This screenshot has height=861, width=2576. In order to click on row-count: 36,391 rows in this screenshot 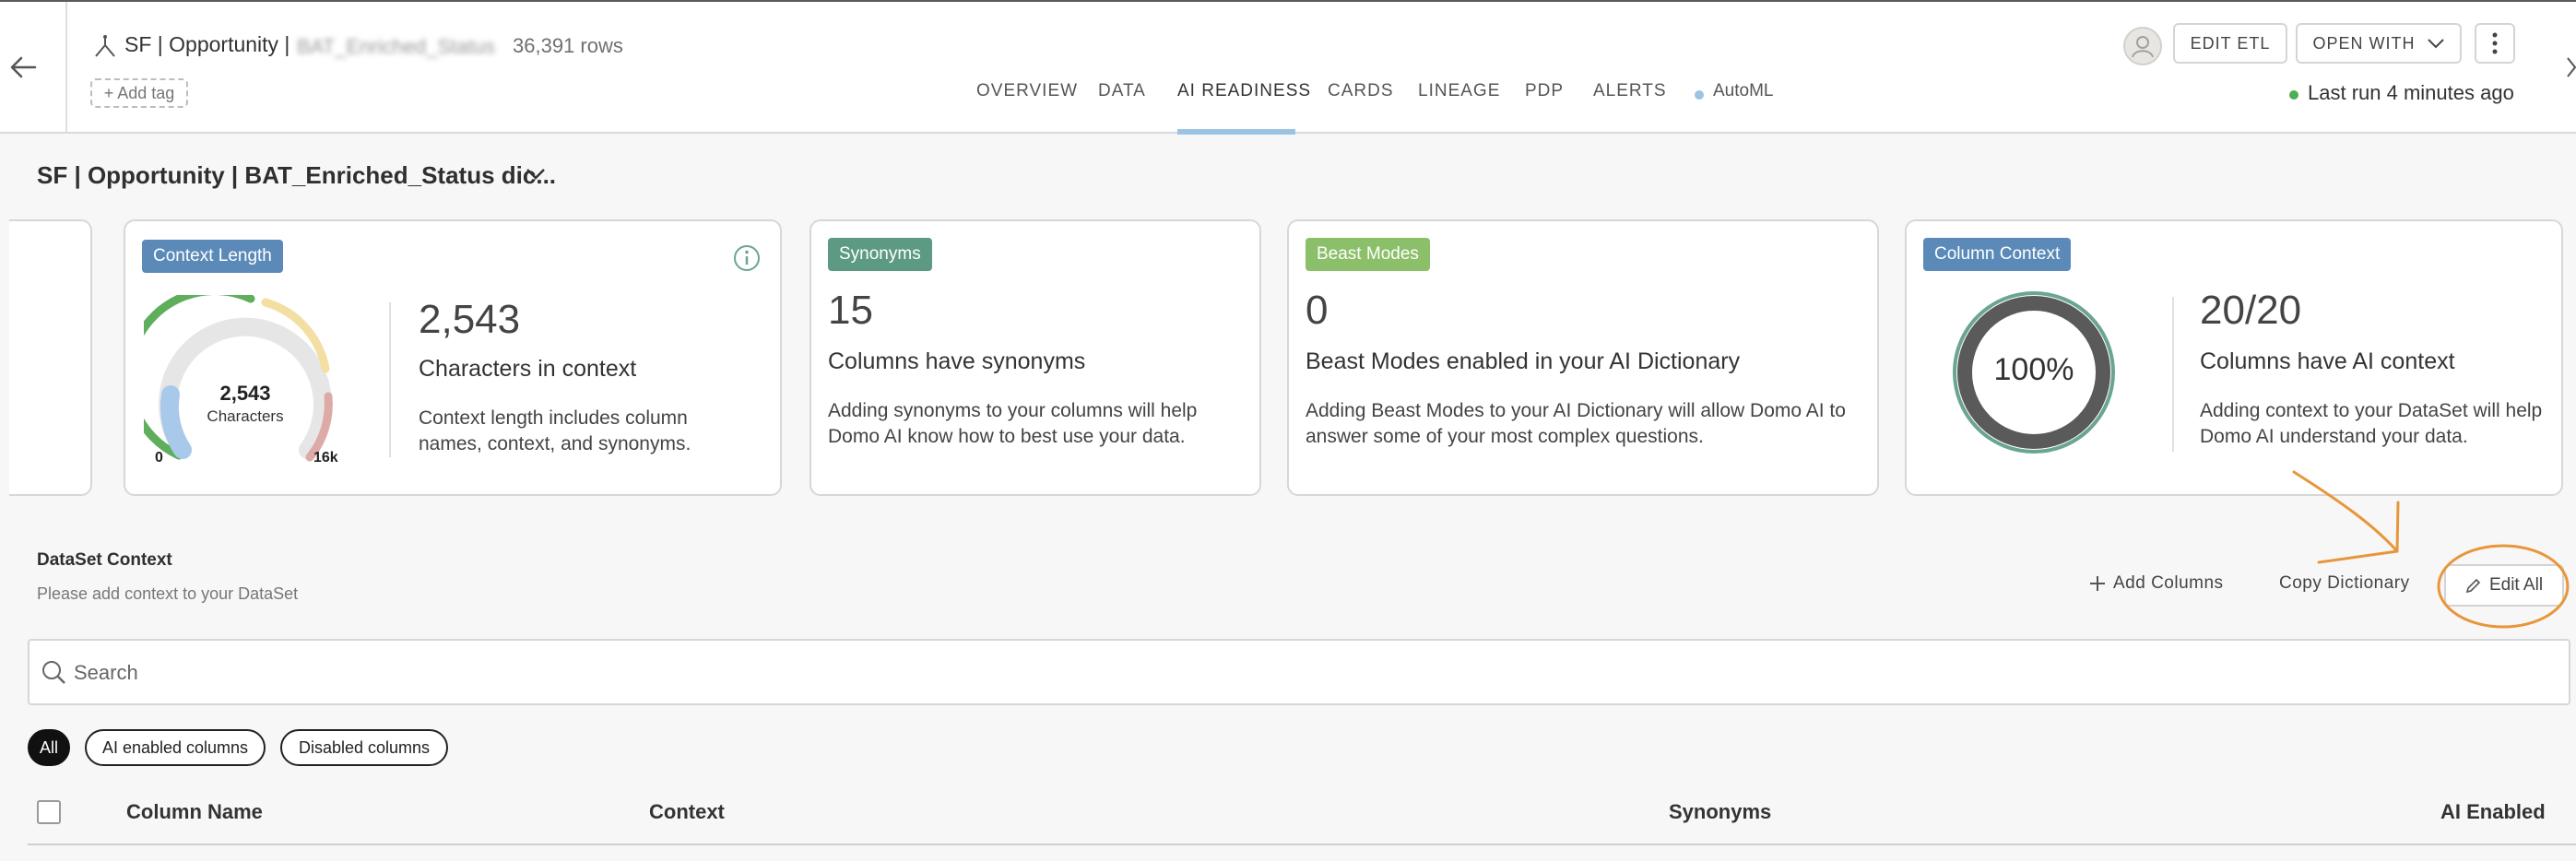, I will do `click(568, 45)`.